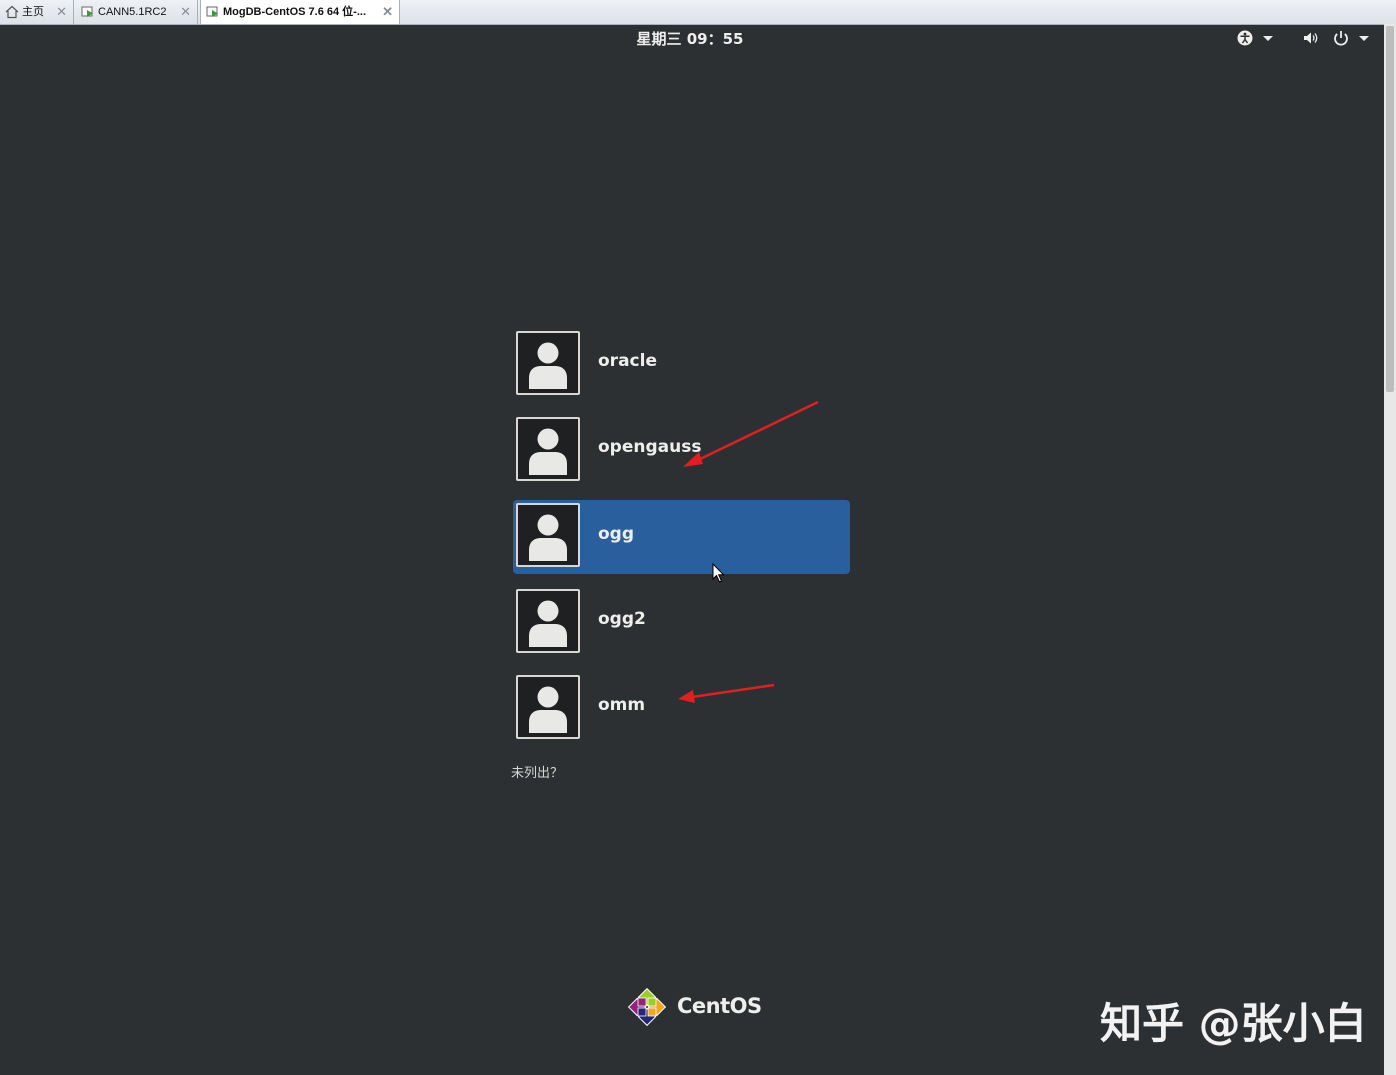 The image size is (1396, 1075). What do you see at coordinates (748, 551) in the screenshot?
I see `annotation-arrows` at bounding box center [748, 551].